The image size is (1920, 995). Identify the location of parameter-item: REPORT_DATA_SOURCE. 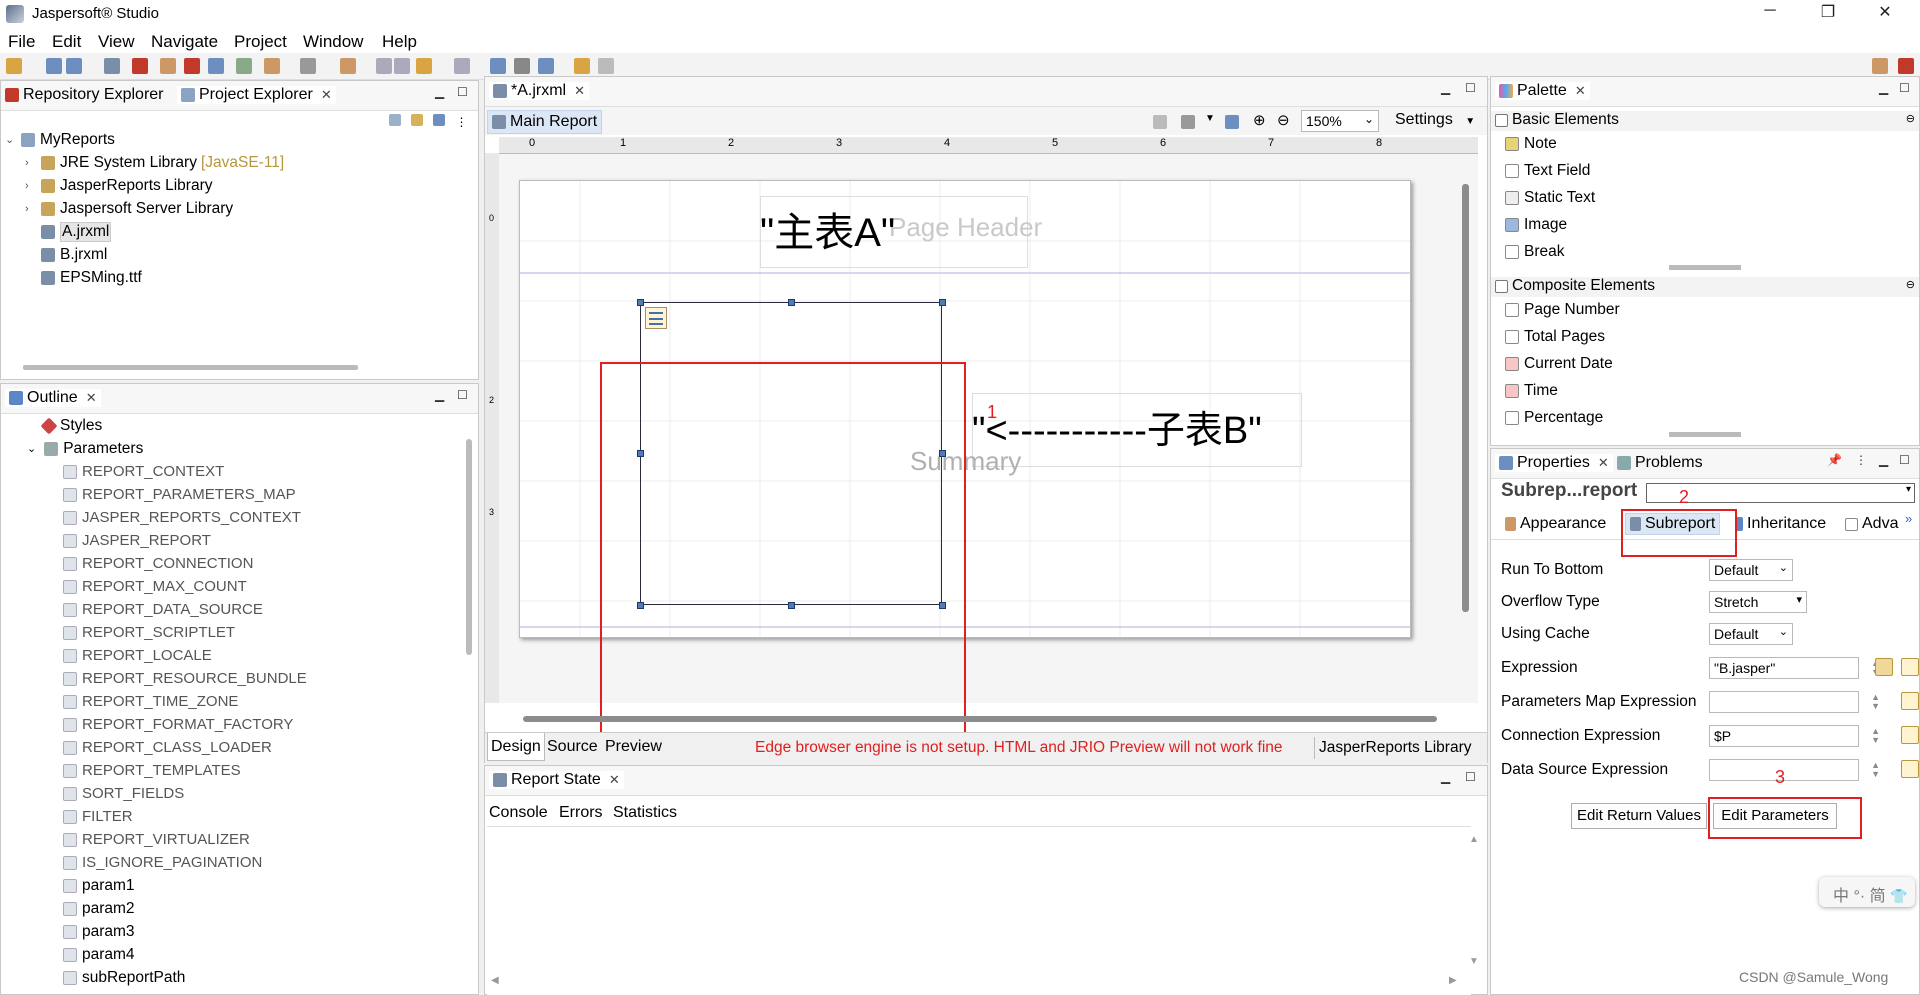
(163, 609).